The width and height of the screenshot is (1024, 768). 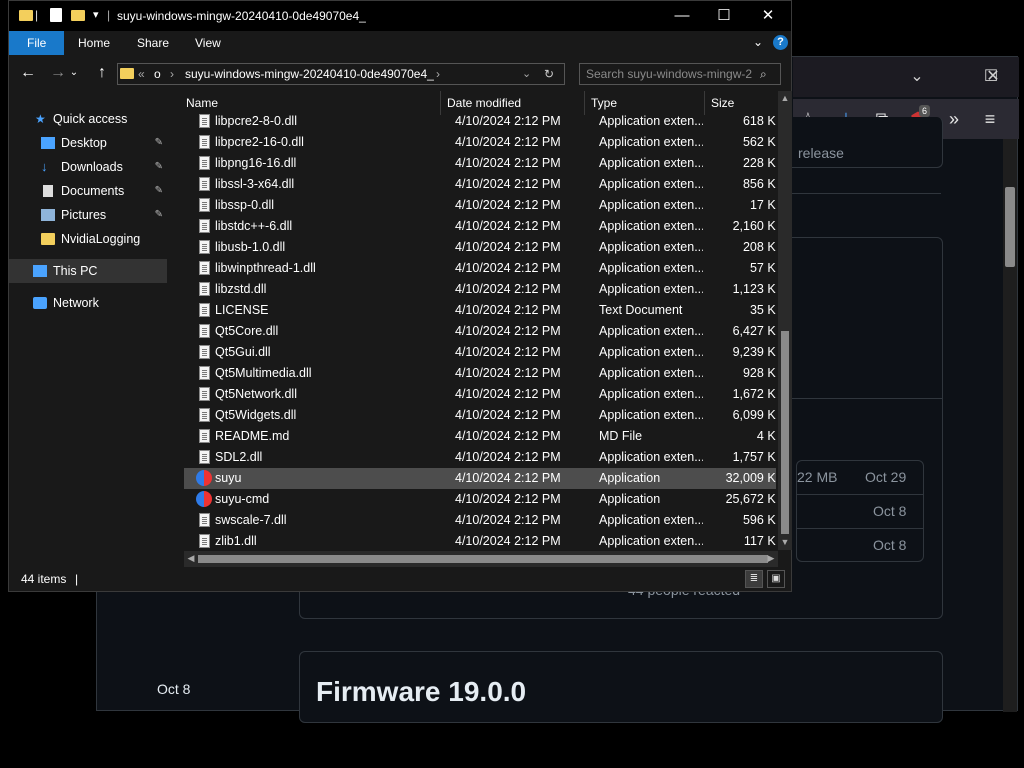 What do you see at coordinates (243, 352) in the screenshot?
I see `file-name: Qt5Gui.dll` at bounding box center [243, 352].